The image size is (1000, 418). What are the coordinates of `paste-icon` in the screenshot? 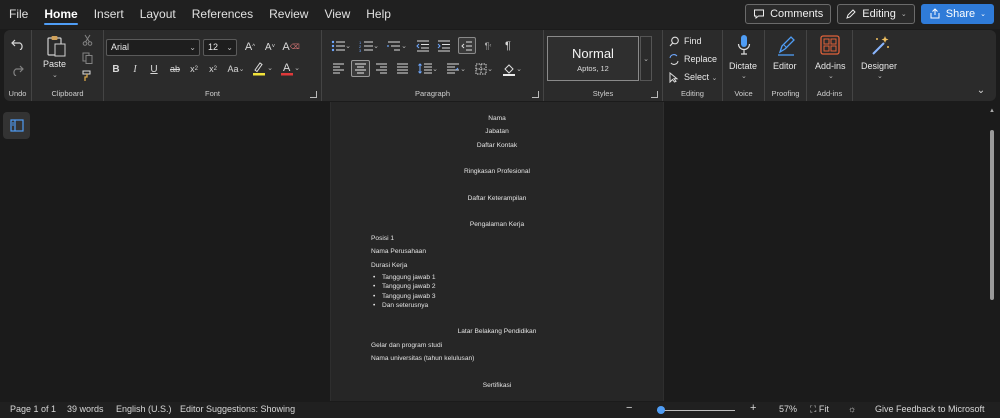 It's located at (56, 46).